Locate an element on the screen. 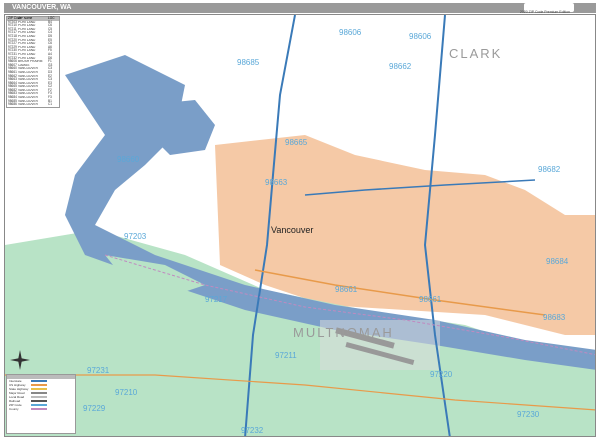 The image size is (600, 439). city-label: Vancouver is located at coordinates (292, 230).